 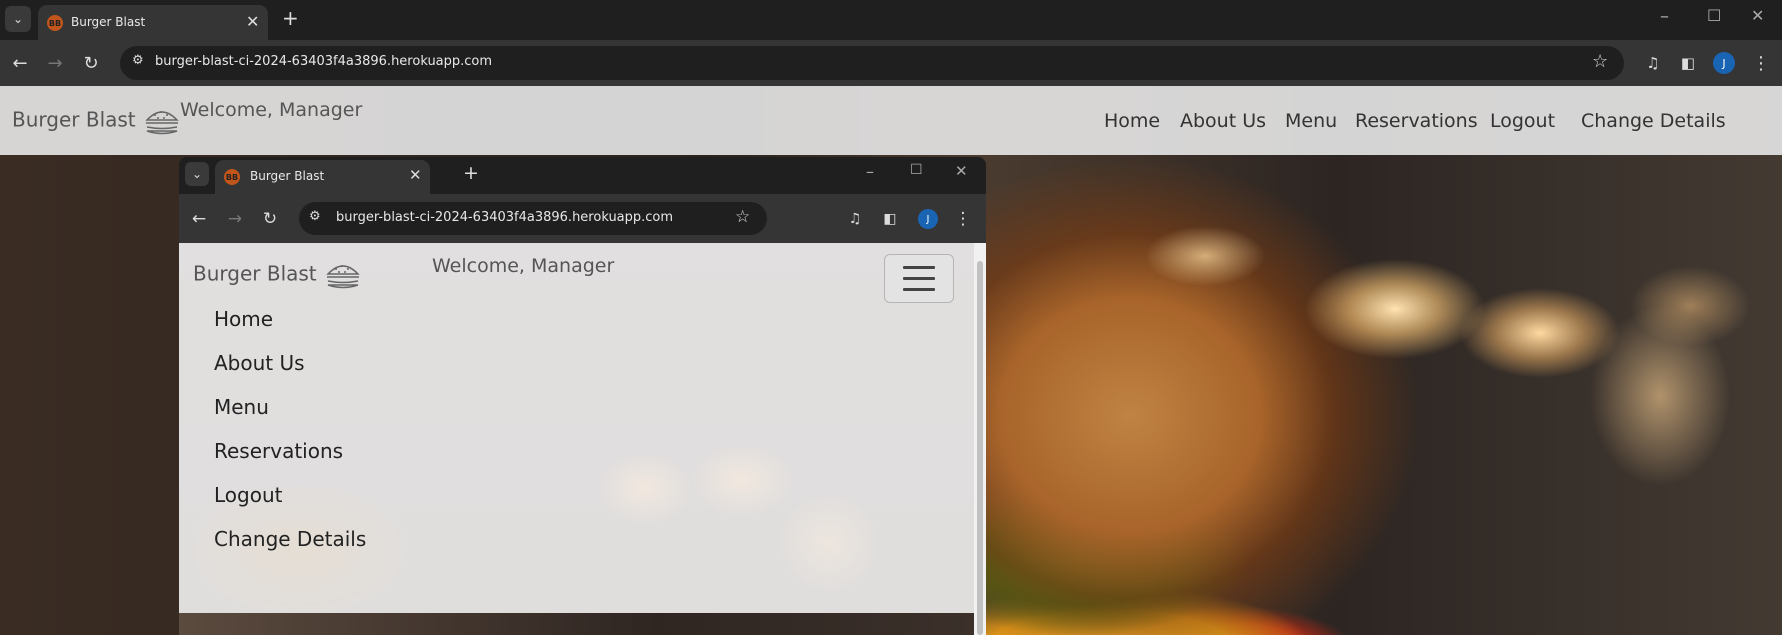 I want to click on more-menu-icon: ⋮, so click(x=1761, y=63).